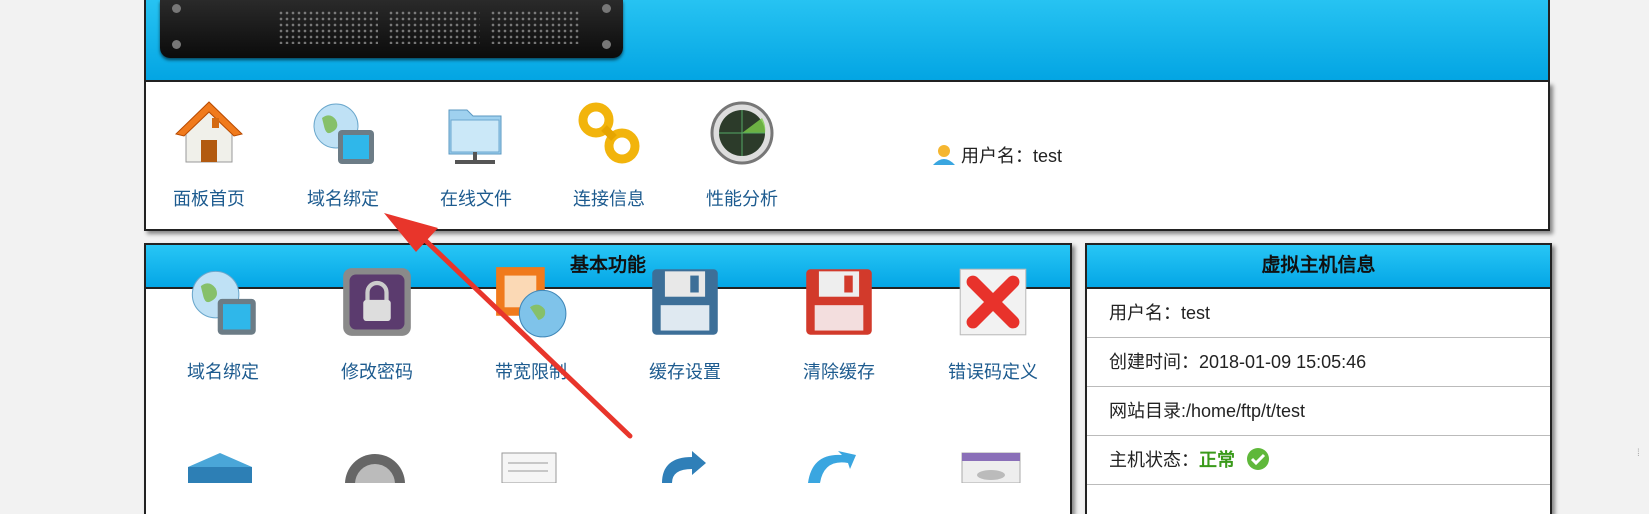 The width and height of the screenshot is (1649, 514). I want to click on scrollbar-marker: ⁞, so click(1642, 463).